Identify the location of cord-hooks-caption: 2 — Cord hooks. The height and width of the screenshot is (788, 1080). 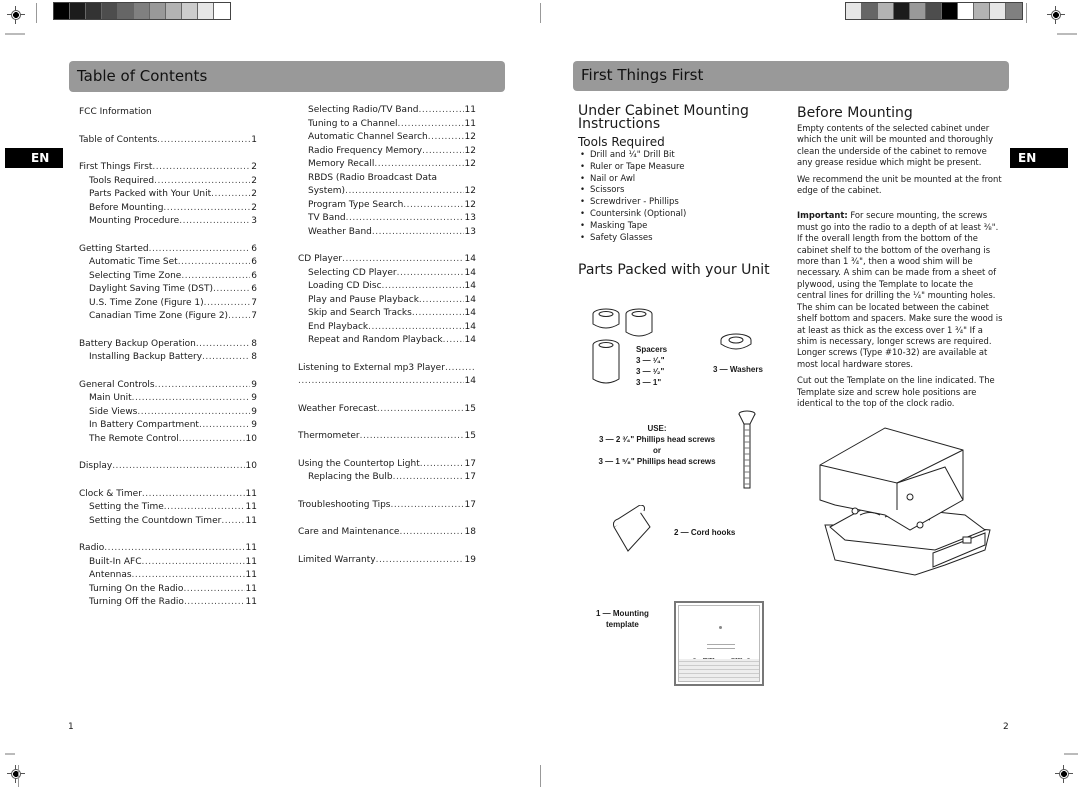
(705, 532).